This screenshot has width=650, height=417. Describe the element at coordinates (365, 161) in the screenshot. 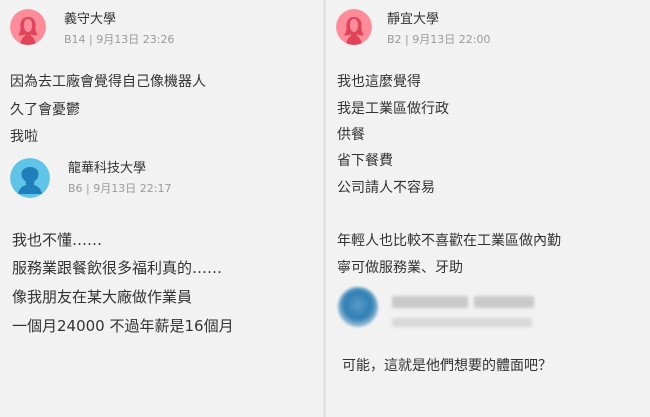

I see `comment-text-line: 省下餐費` at that location.